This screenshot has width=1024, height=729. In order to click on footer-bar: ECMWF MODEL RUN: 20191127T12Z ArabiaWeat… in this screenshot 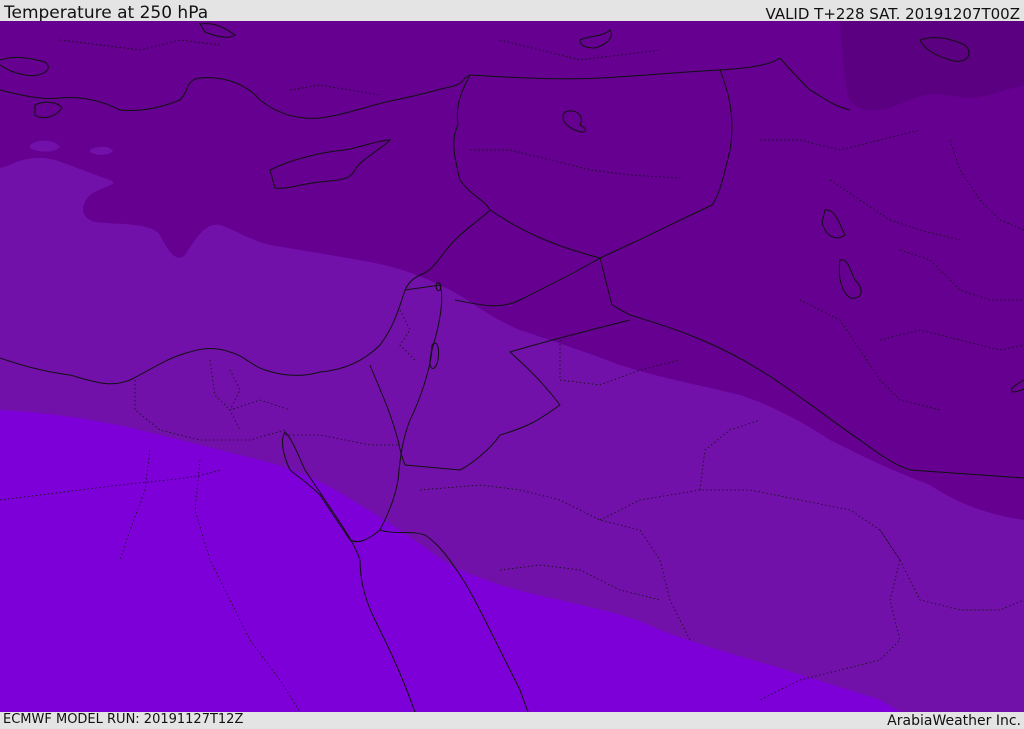, I will do `click(512, 720)`.